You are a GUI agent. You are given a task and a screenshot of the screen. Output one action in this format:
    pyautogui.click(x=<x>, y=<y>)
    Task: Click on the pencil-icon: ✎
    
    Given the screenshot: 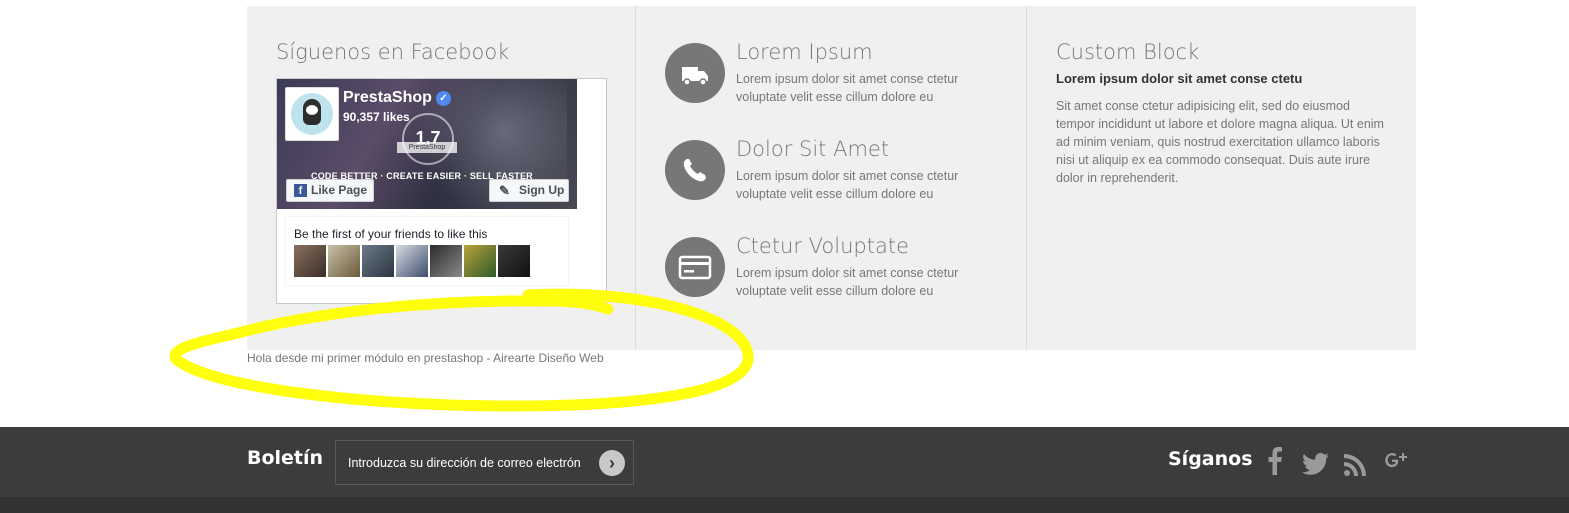 What is the action you would take?
    pyautogui.click(x=504, y=190)
    